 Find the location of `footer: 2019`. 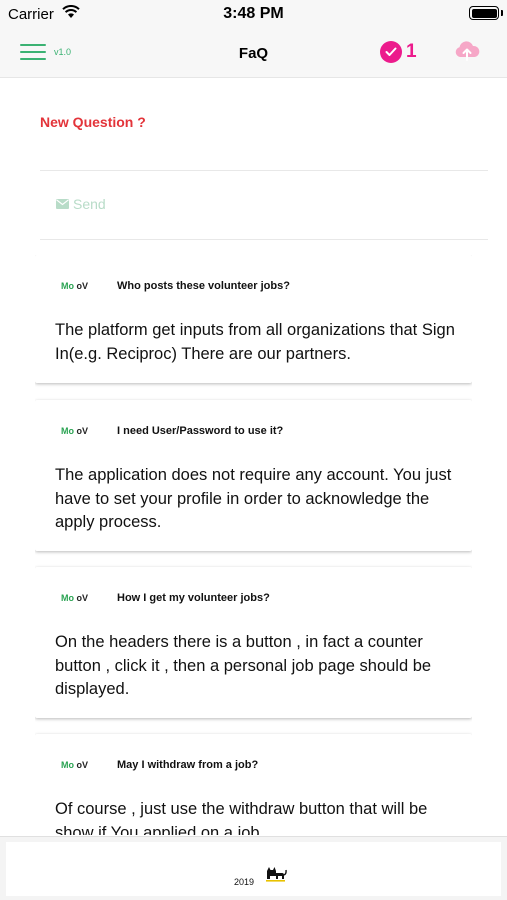

footer: 2019 is located at coordinates (253, 868).